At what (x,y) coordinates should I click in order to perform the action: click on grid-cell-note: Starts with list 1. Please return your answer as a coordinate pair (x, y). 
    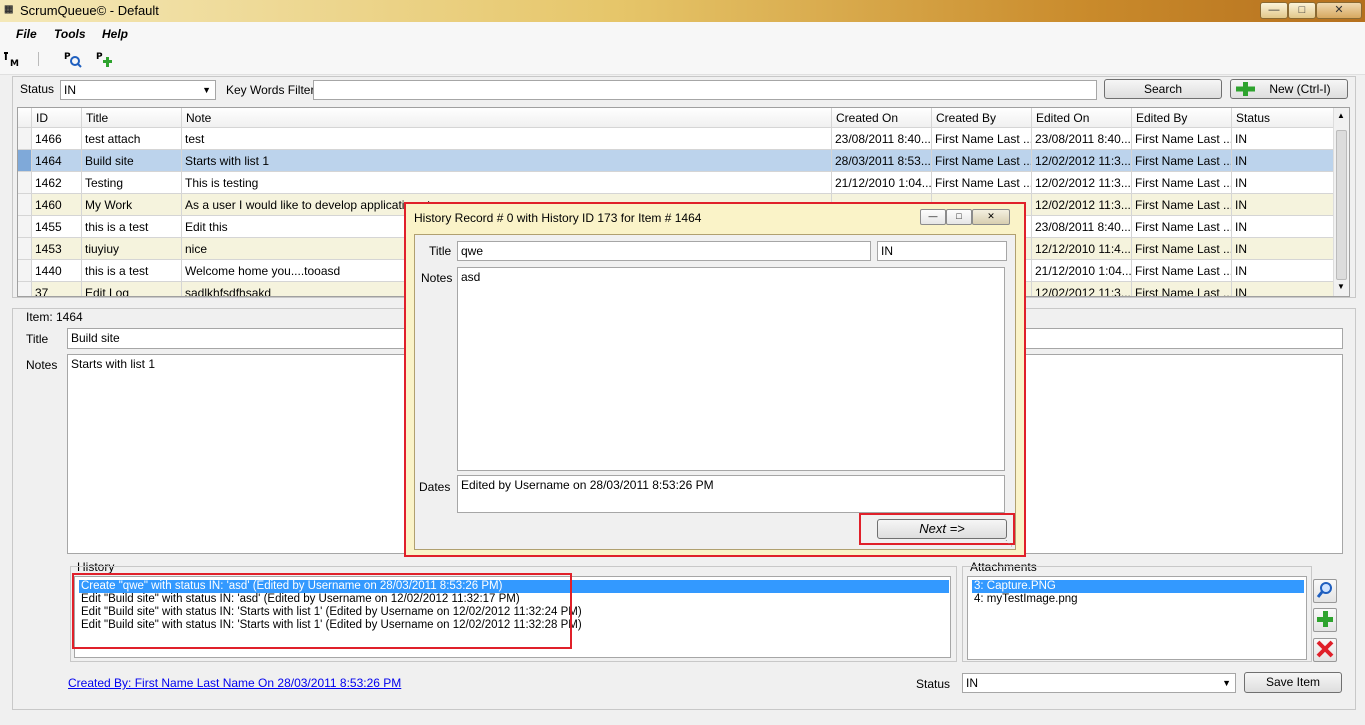
    Looking at the image, I should click on (507, 161).